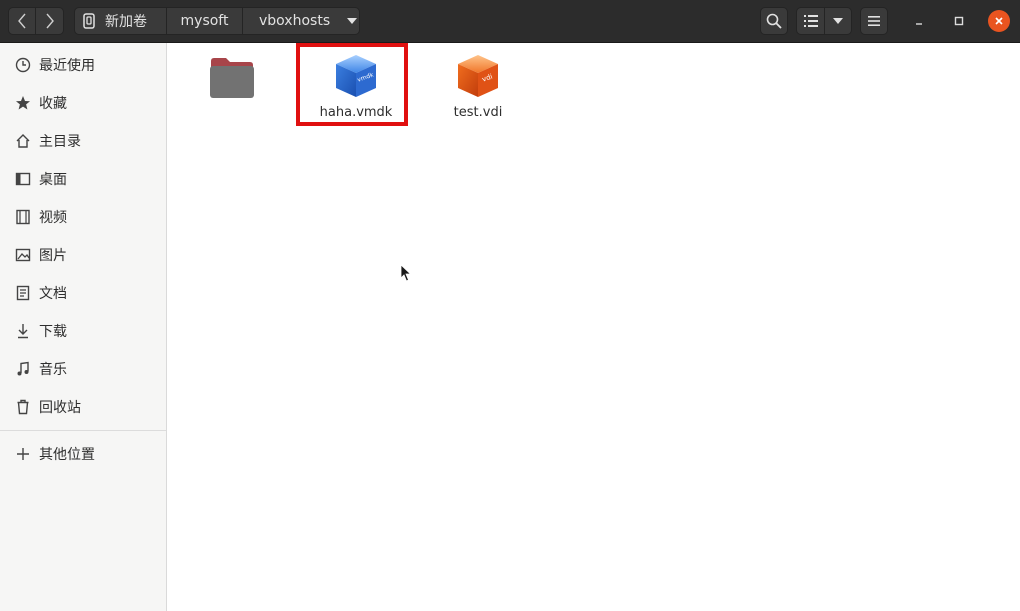 This screenshot has width=1020, height=611. Describe the element at coordinates (126, 22) in the screenshot. I see `breadcrumb-label: 新加卷` at that location.